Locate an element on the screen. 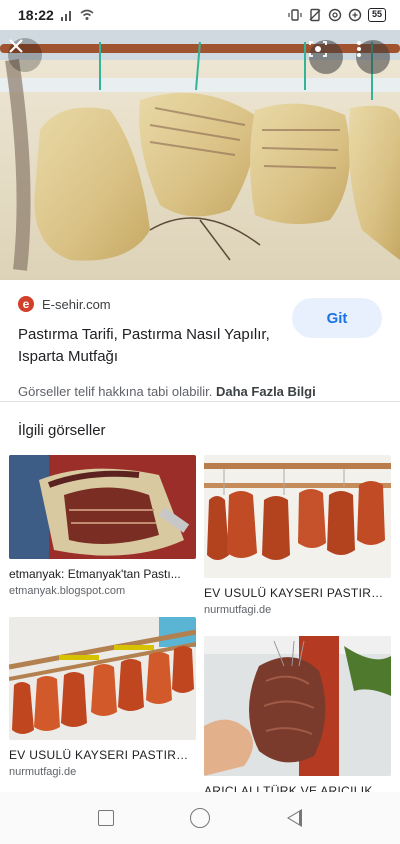 The image size is (400, 844). more-info-link: Daha Fazla Bilgi is located at coordinates (266, 391).